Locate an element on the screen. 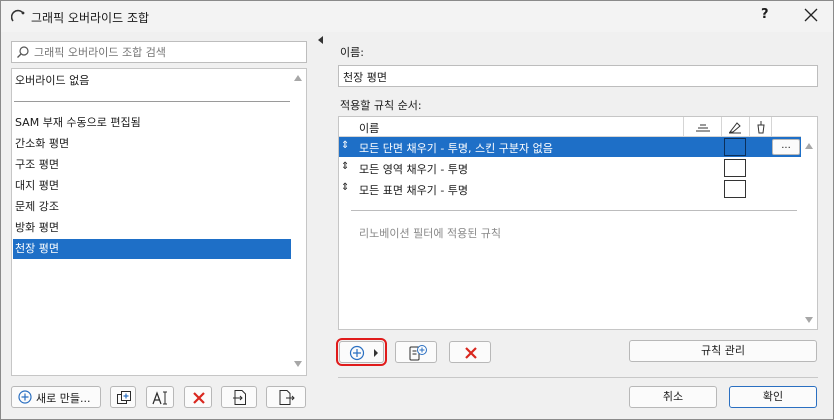  export-button is located at coordinates (286, 397).